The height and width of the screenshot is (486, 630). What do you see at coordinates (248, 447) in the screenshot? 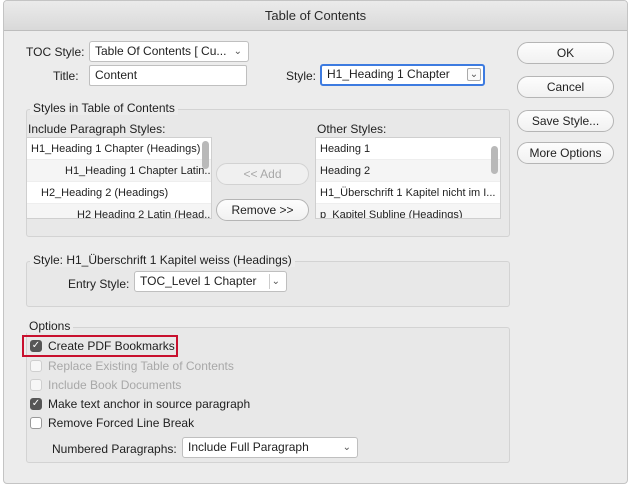
I see `numbered-paragraphs-value: Include Full Paragraph` at bounding box center [248, 447].